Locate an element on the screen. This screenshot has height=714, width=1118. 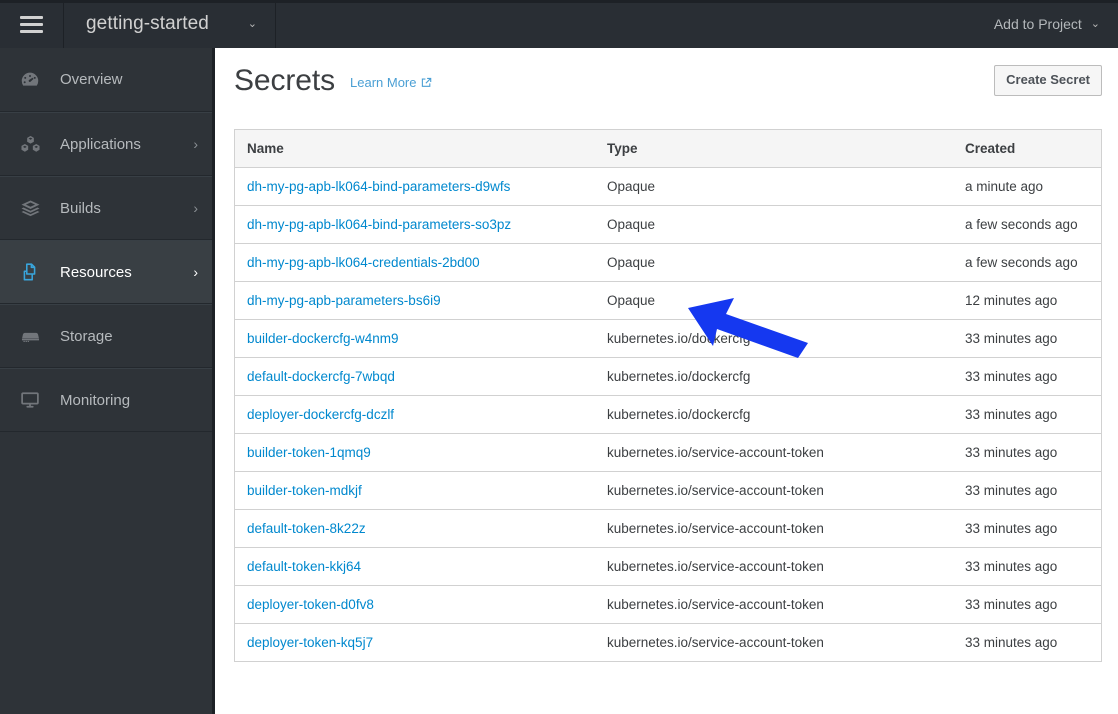
project-selector: getting-started ⌄ is located at coordinates (170, 24).